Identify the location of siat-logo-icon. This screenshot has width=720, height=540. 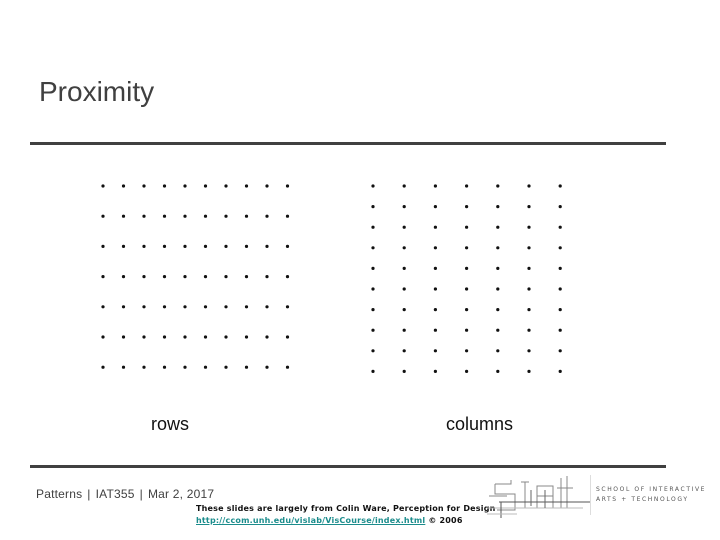
(539, 497).